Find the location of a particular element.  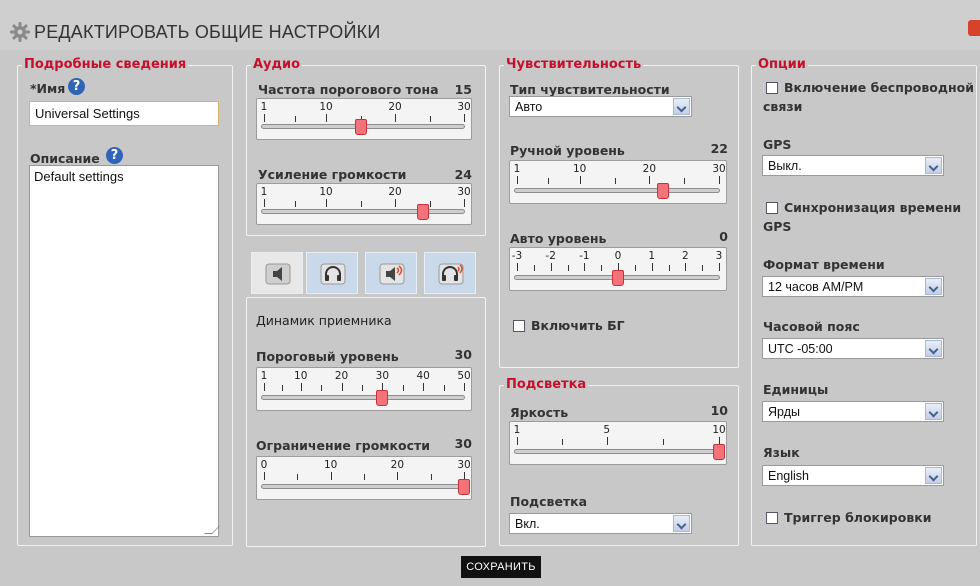

wireless-label-line2: связи is located at coordinates (783, 106).